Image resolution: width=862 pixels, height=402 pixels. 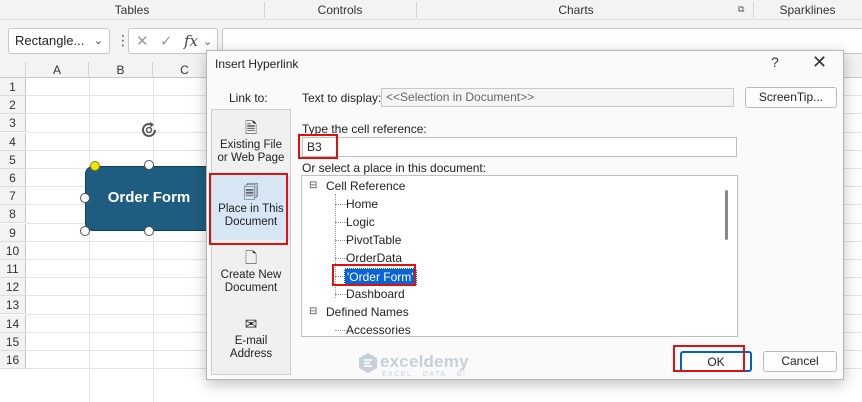 I want to click on ribbon-group-controls: Controls, so click(x=340, y=10).